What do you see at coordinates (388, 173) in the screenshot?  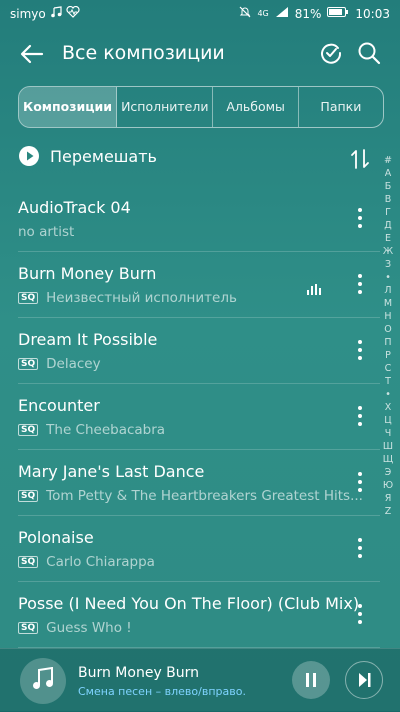 I see `alphabet-letter: А` at bounding box center [388, 173].